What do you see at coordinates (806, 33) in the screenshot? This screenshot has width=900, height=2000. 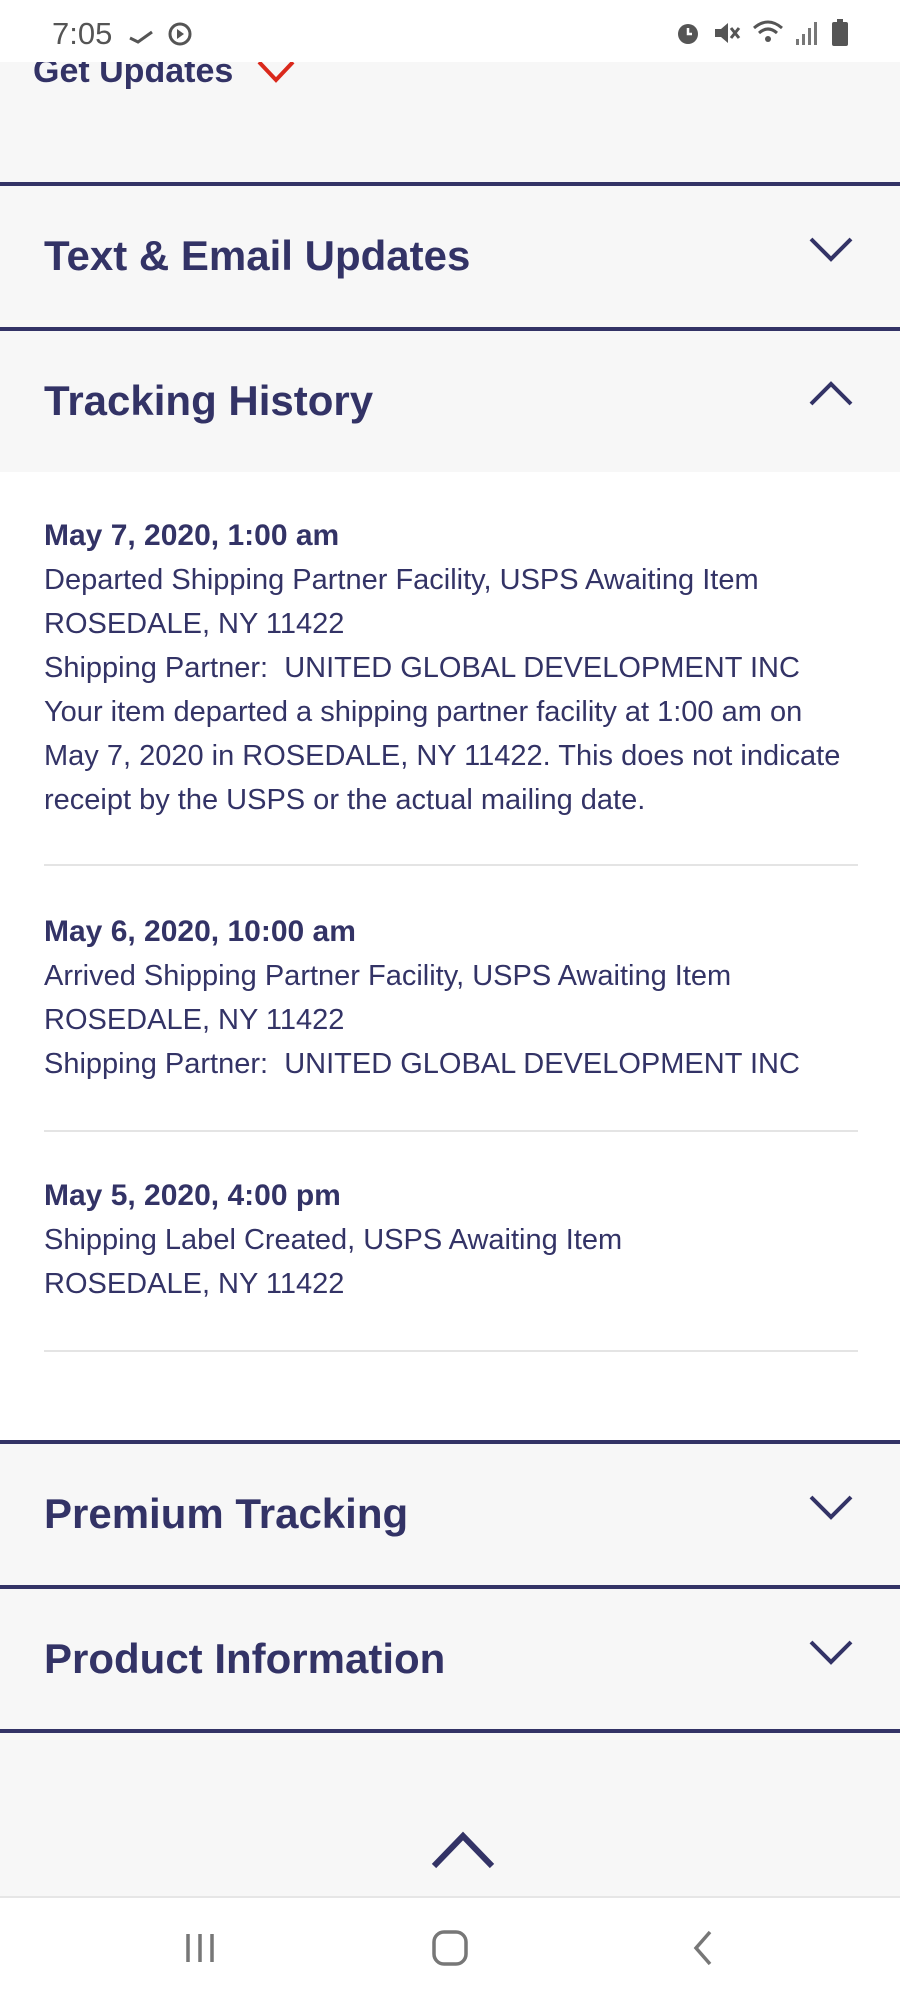 I see `signal-icon` at bounding box center [806, 33].